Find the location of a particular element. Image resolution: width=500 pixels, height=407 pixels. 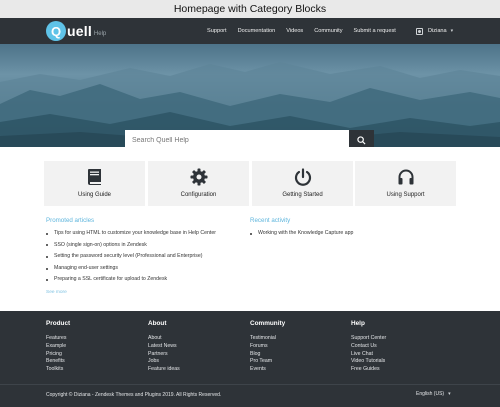

article-link: SSO (single sign-on) options in Zendesk is located at coordinates (100, 246).